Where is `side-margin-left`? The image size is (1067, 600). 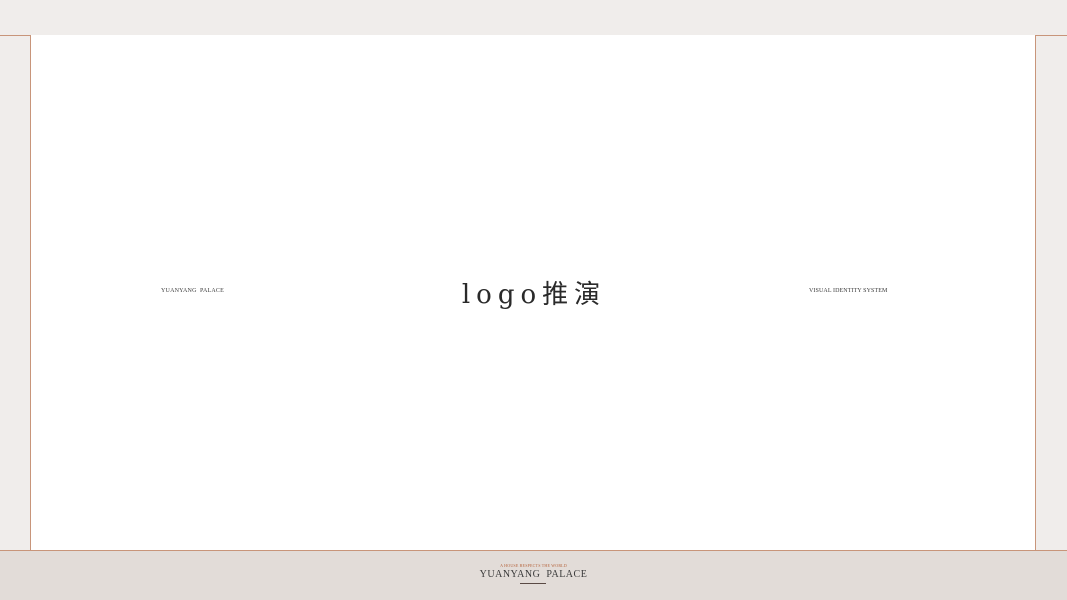 side-margin-left is located at coordinates (15, 293).